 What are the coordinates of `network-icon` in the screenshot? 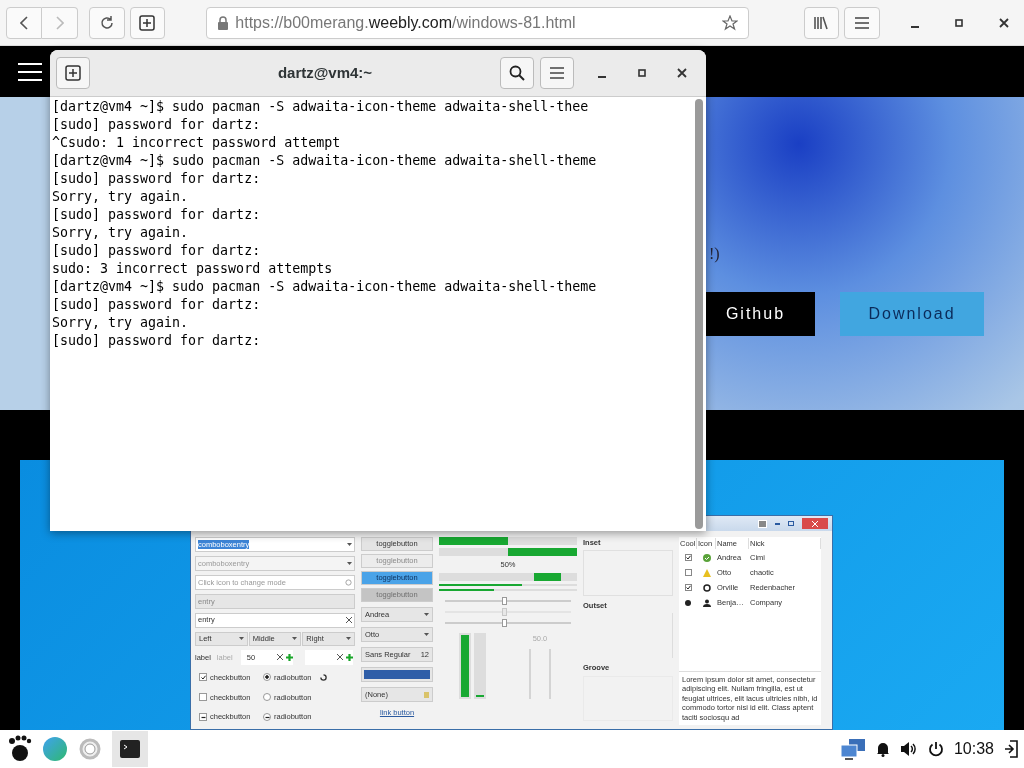 It's located at (852, 749).